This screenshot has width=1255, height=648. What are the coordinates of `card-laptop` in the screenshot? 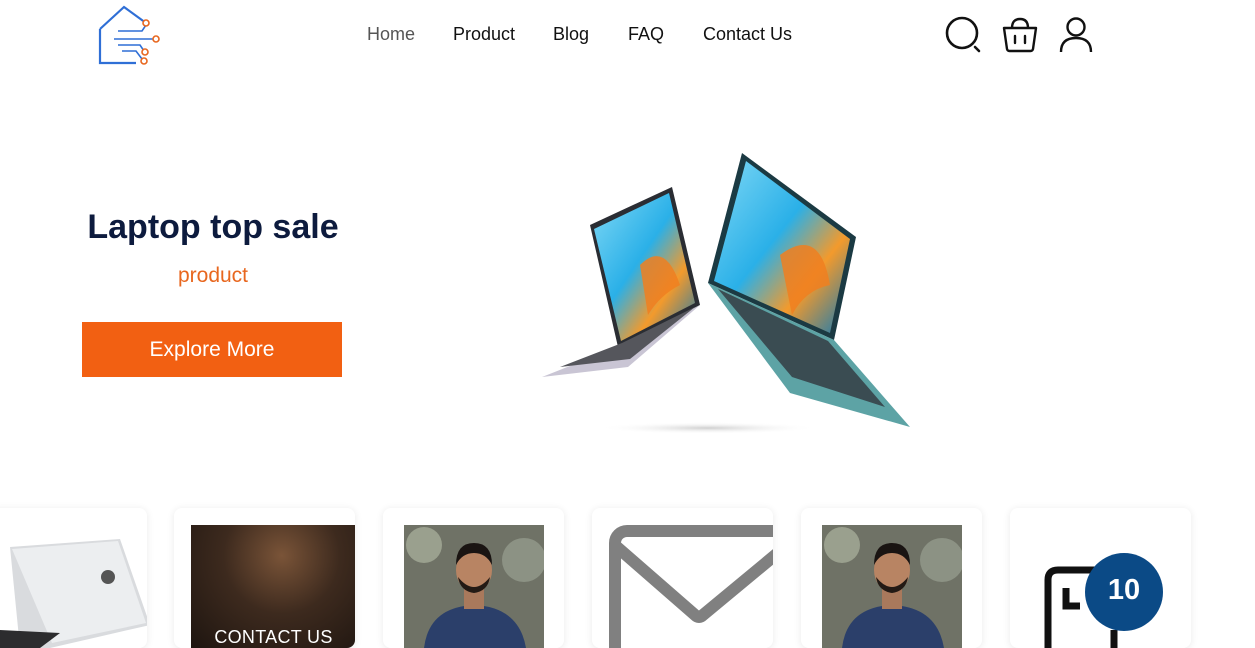 It's located at (73, 578).